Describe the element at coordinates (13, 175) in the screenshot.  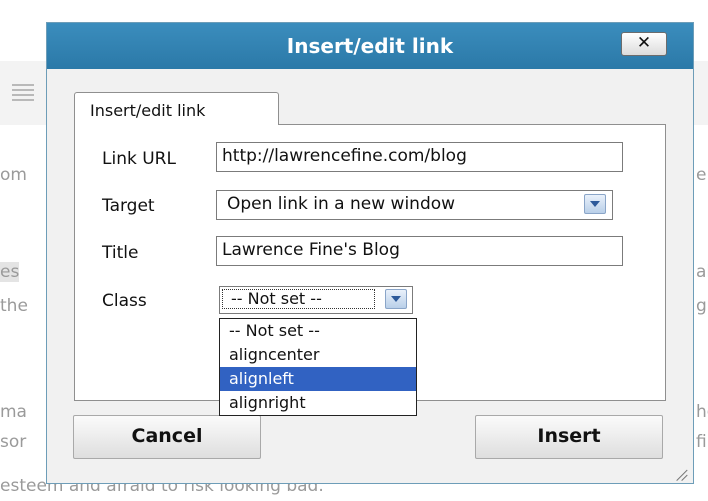
I see `background-text: om` at that location.